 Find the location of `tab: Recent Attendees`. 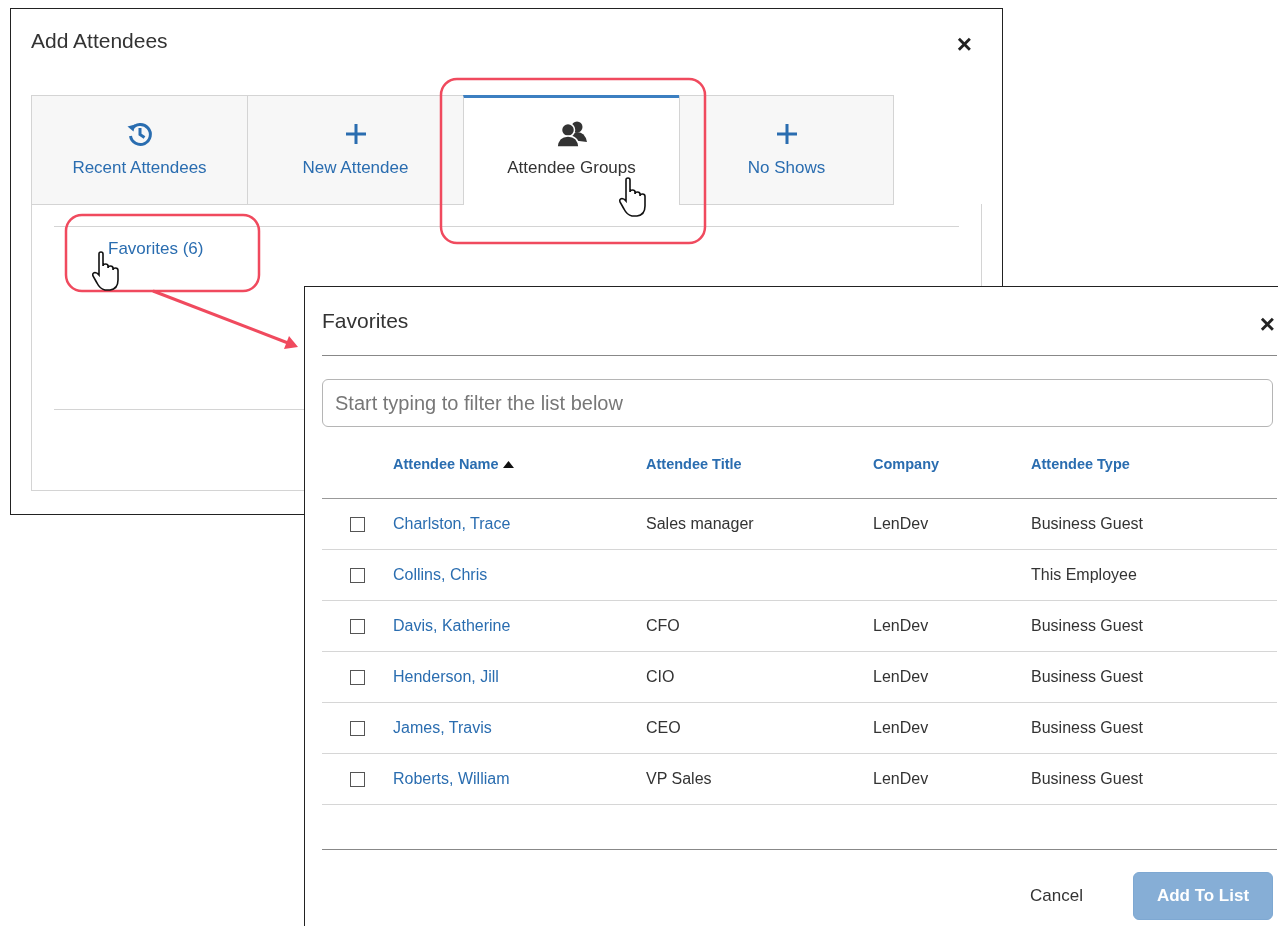

tab: Recent Attendees is located at coordinates (139, 150).